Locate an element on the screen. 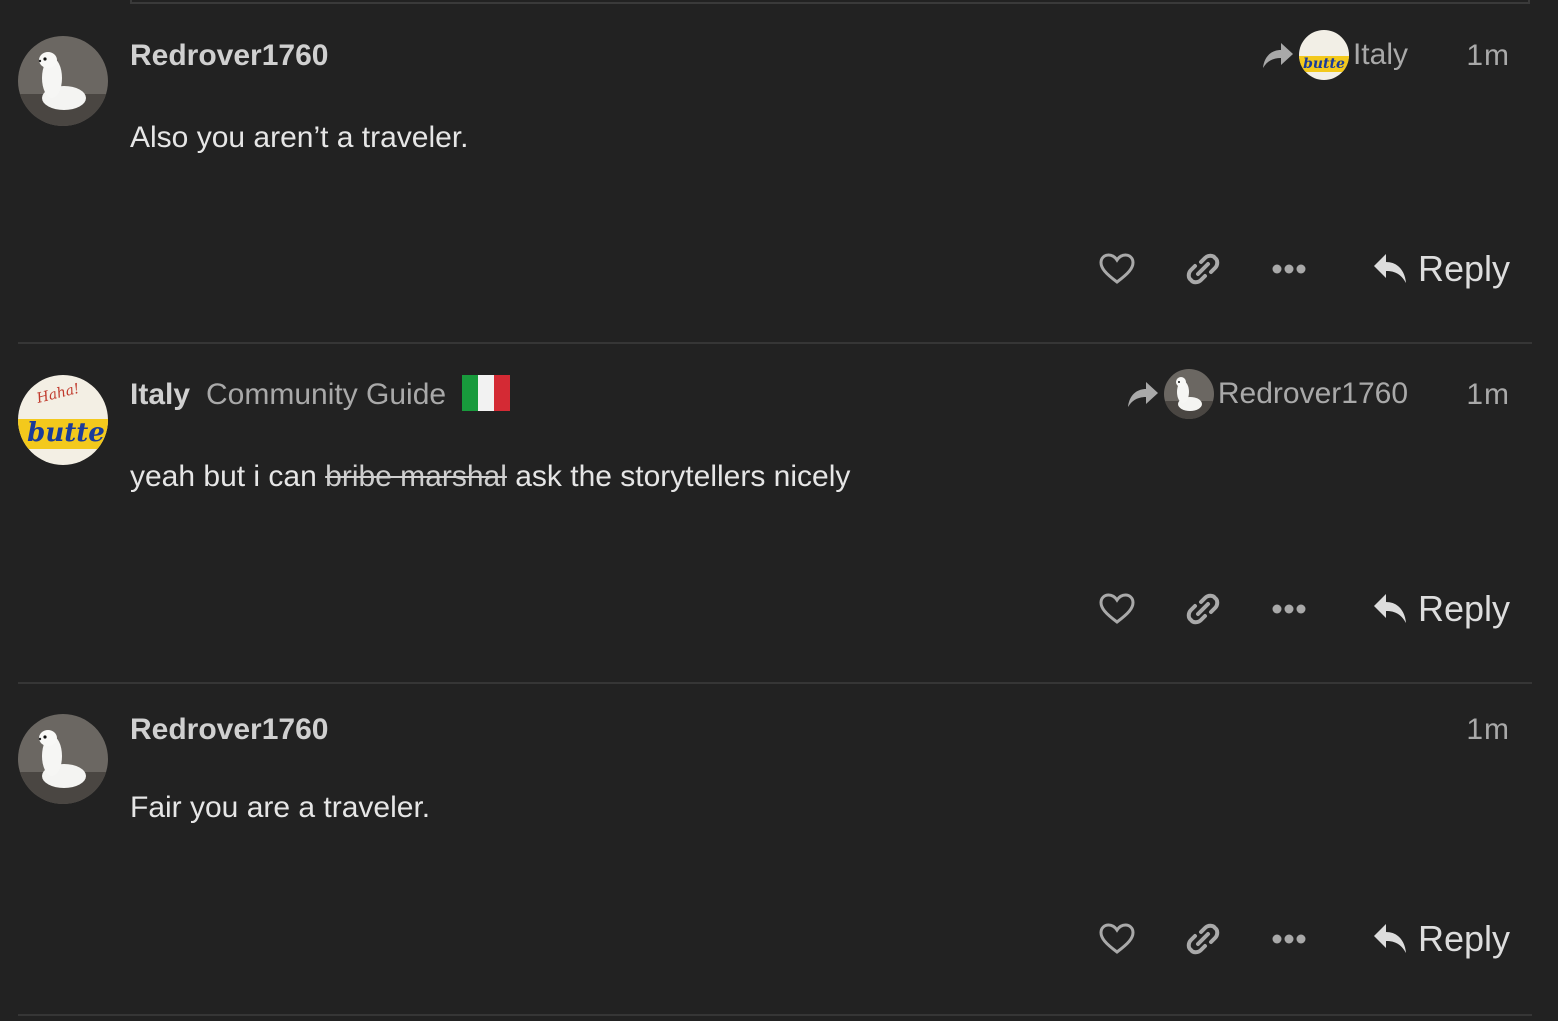 The image size is (1558, 1021). italy-flag-icon is located at coordinates (486, 393).